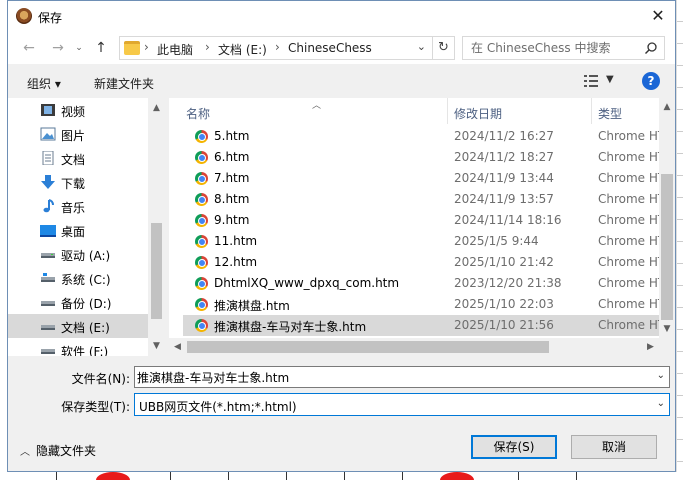  I want to click on file-row: 推演棋盘.htm 2025/1/10 22:03 Chrome HTI, so click(421, 304).